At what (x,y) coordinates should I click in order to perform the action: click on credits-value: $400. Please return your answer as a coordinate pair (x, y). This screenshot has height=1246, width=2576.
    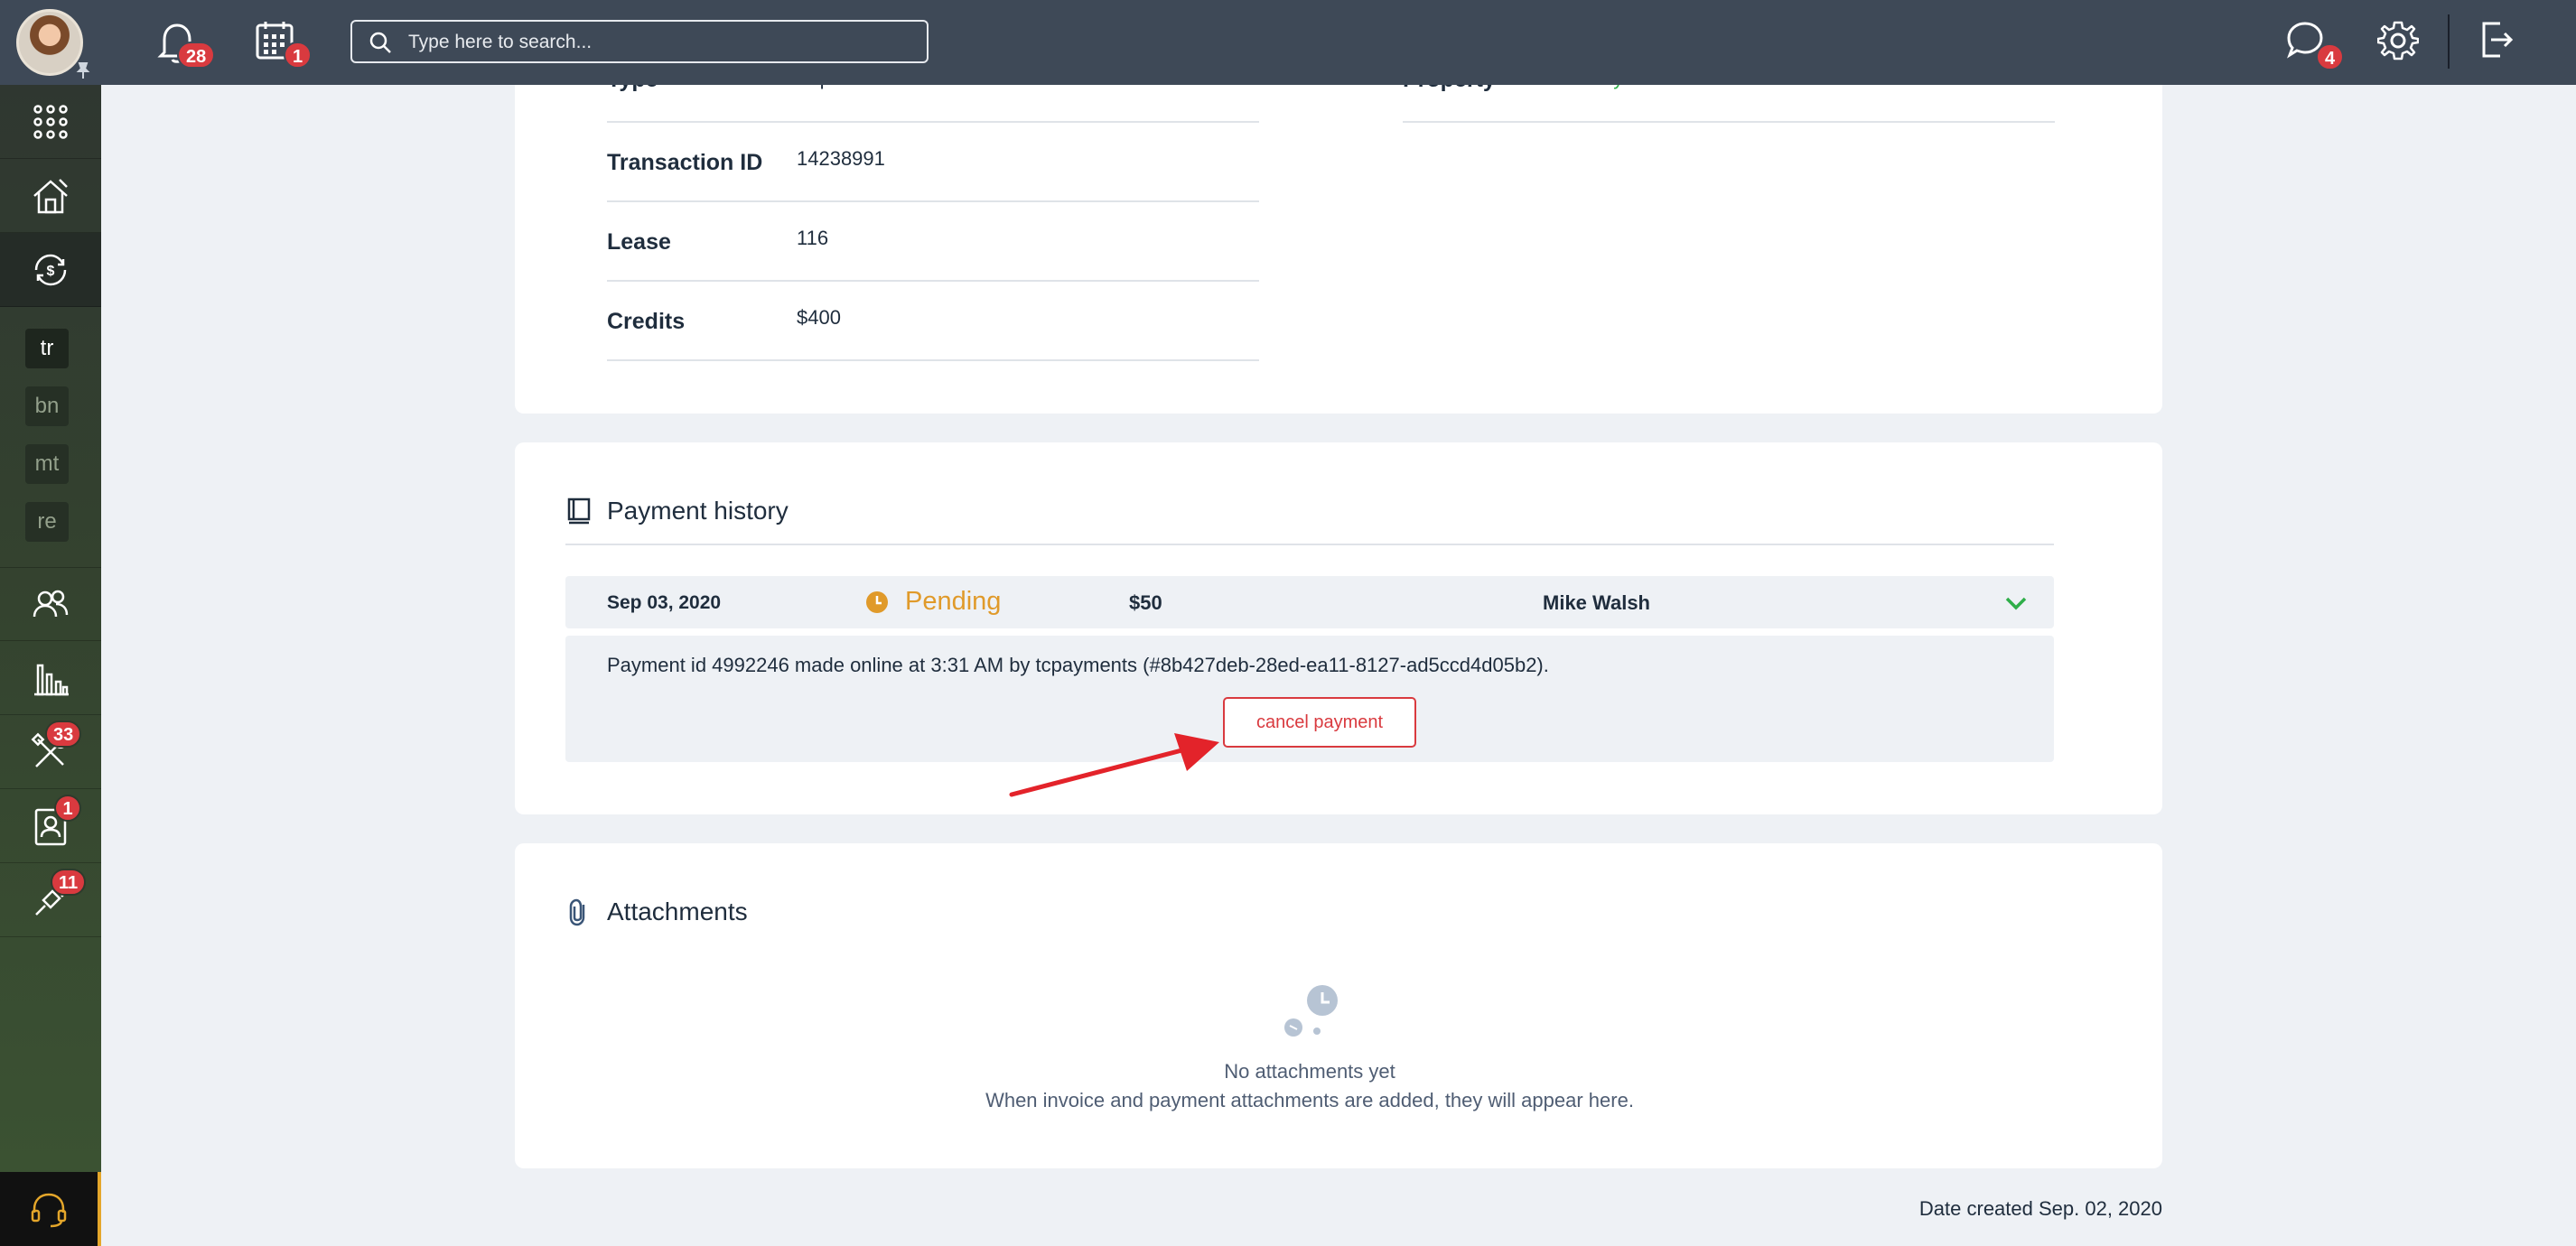
    Looking at the image, I should click on (819, 317).